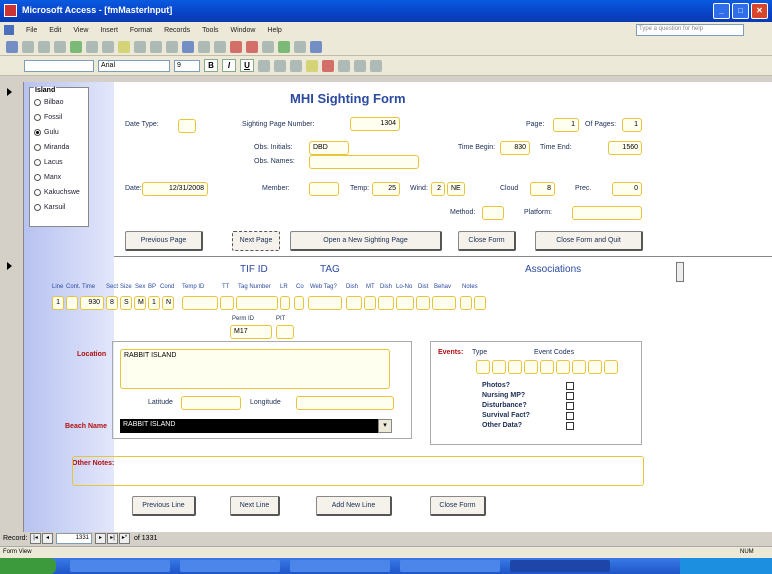 The image size is (772, 574). Describe the element at coordinates (236, 46) in the screenshot. I see `new-record-icon` at that location.